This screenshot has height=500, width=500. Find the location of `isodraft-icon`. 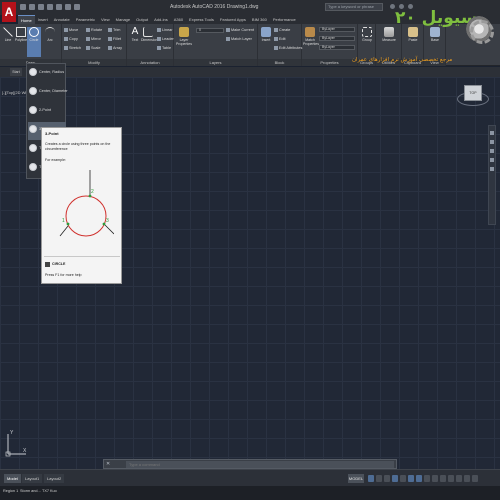

isodraft-icon is located at coordinates (403, 478).